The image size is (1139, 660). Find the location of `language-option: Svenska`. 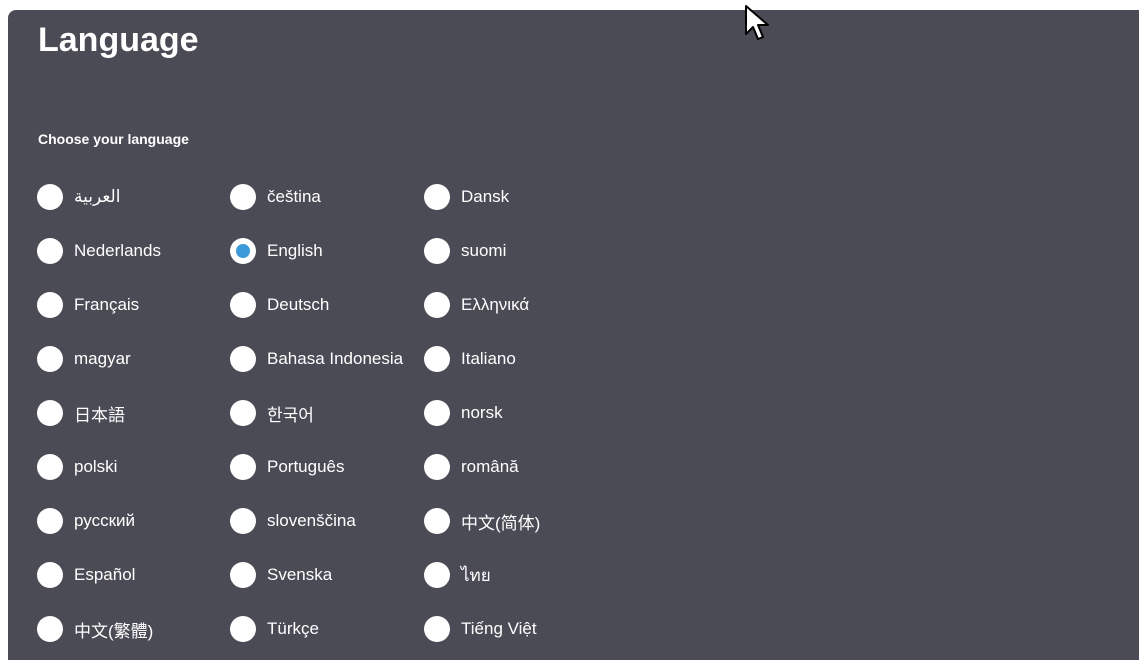

language-option: Svenska is located at coordinates (327, 575).